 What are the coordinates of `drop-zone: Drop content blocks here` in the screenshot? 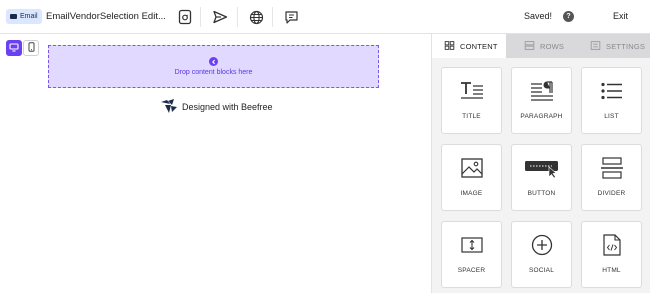 It's located at (213, 66).